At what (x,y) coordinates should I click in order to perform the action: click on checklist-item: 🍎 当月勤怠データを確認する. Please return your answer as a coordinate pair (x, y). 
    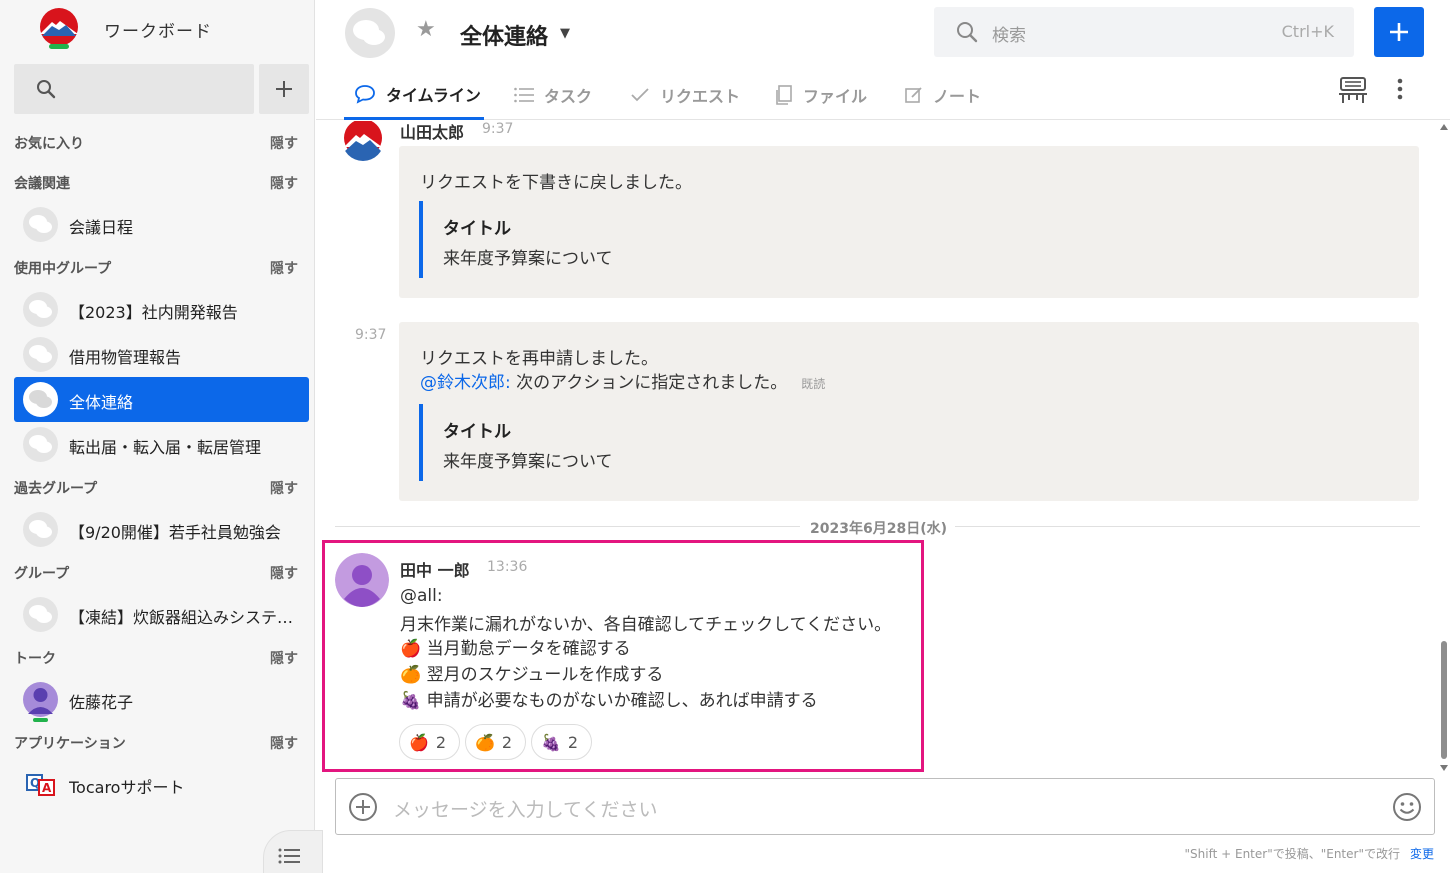
    Looking at the image, I should click on (515, 646).